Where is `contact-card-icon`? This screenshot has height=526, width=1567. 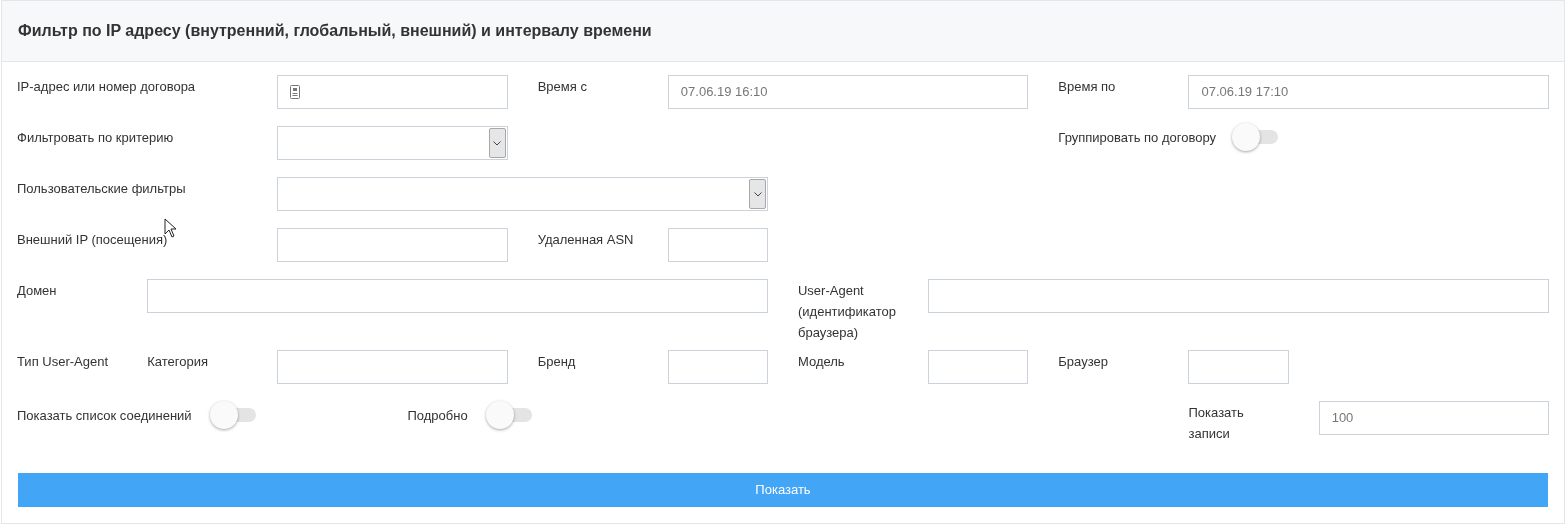
contact-card-icon is located at coordinates (295, 92).